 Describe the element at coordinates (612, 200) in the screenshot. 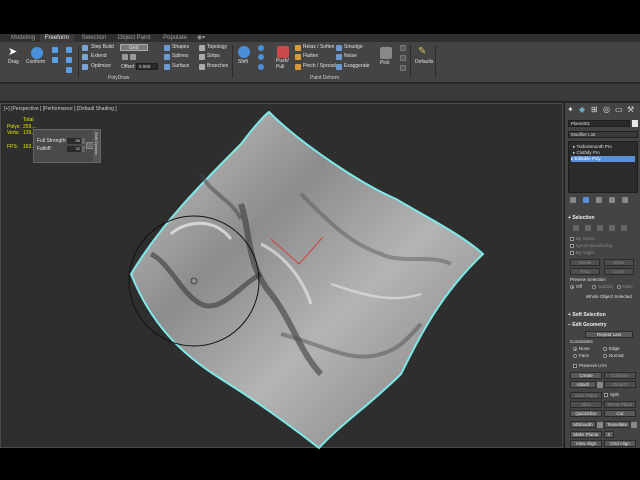

I see `remove-modifier-icon` at that location.